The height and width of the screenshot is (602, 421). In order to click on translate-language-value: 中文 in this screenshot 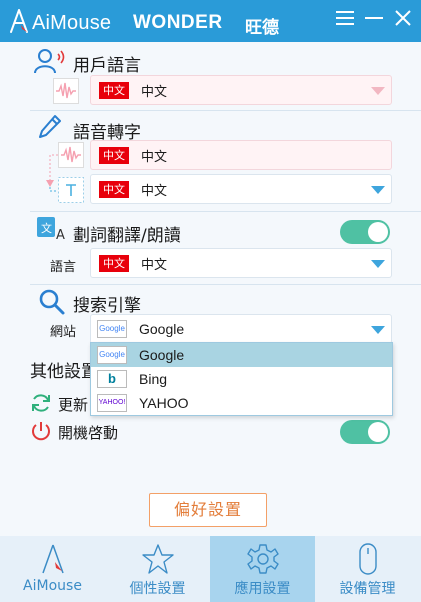, I will do `click(154, 265)`.